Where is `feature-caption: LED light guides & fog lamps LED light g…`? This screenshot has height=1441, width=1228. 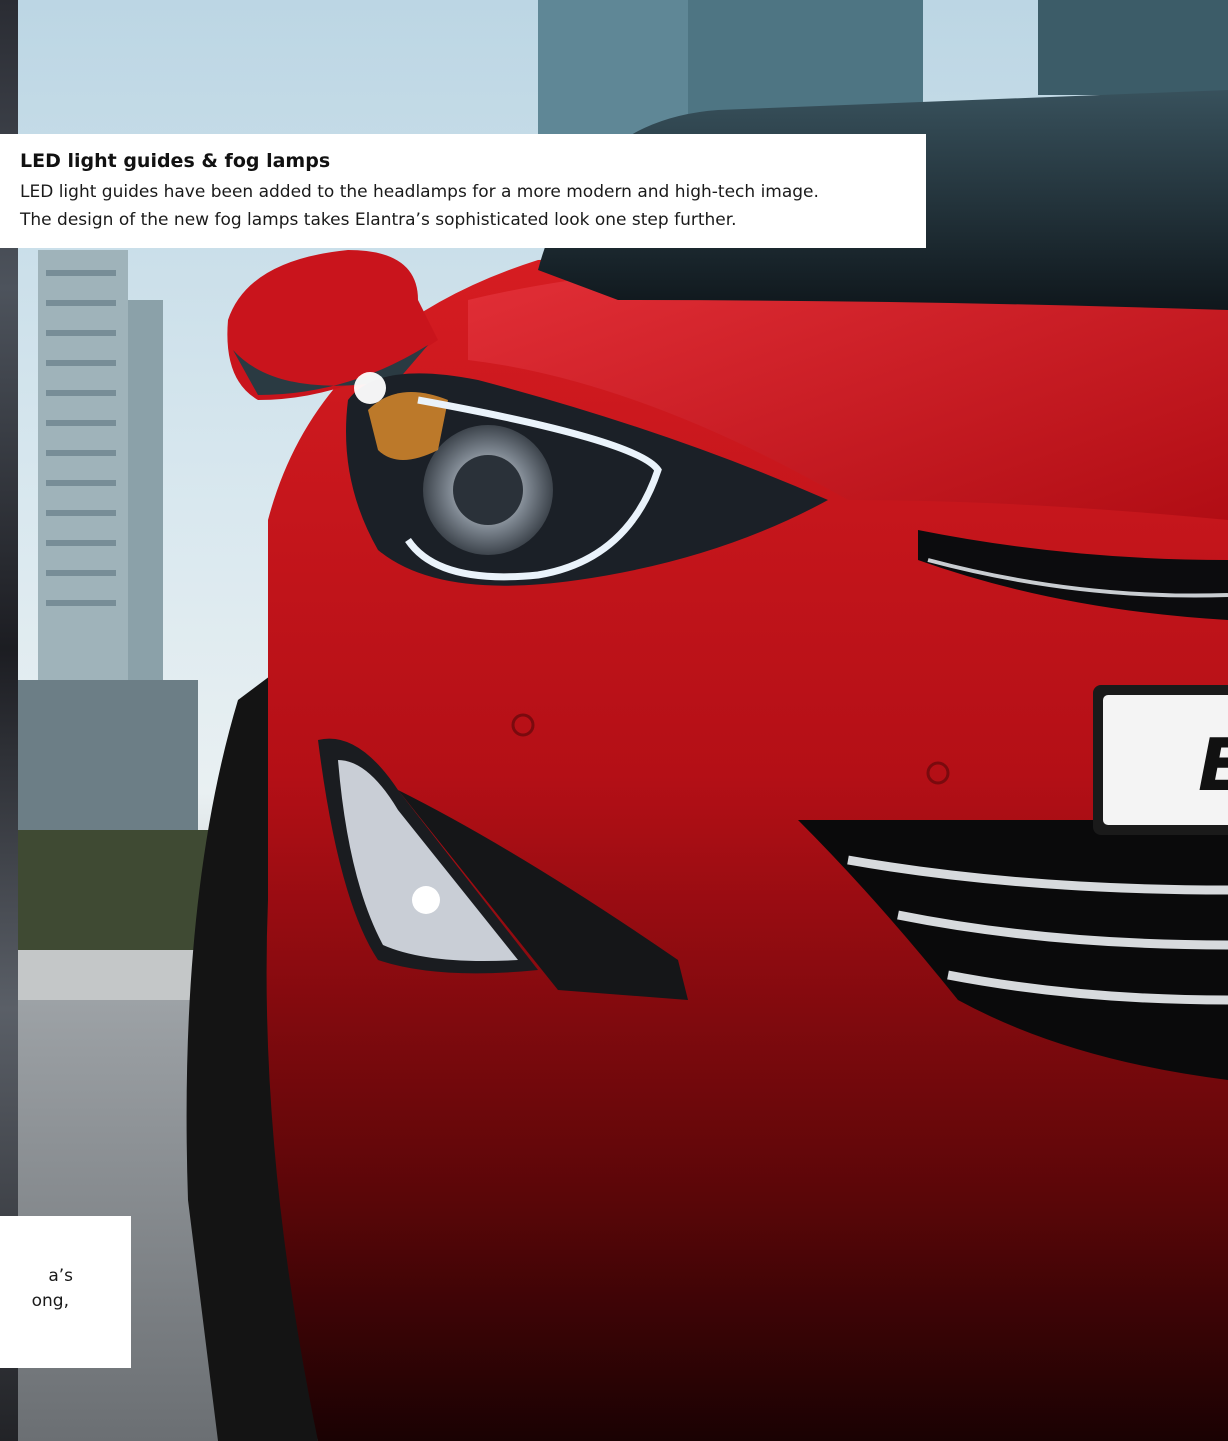 feature-caption: LED light guides & fog lamps LED light g… is located at coordinates (463, 191).